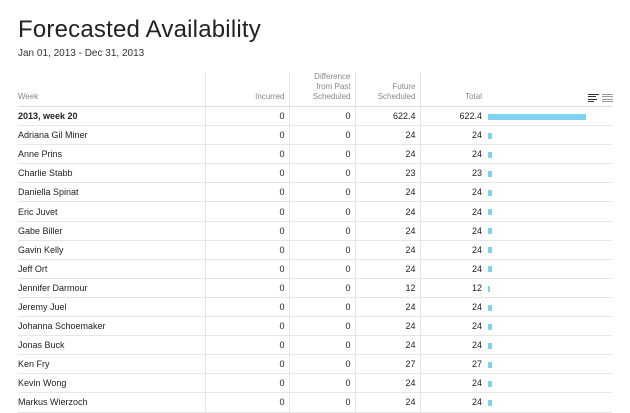 The image size is (630, 413). I want to click on row-name: Jeremy Juel, so click(112, 307).